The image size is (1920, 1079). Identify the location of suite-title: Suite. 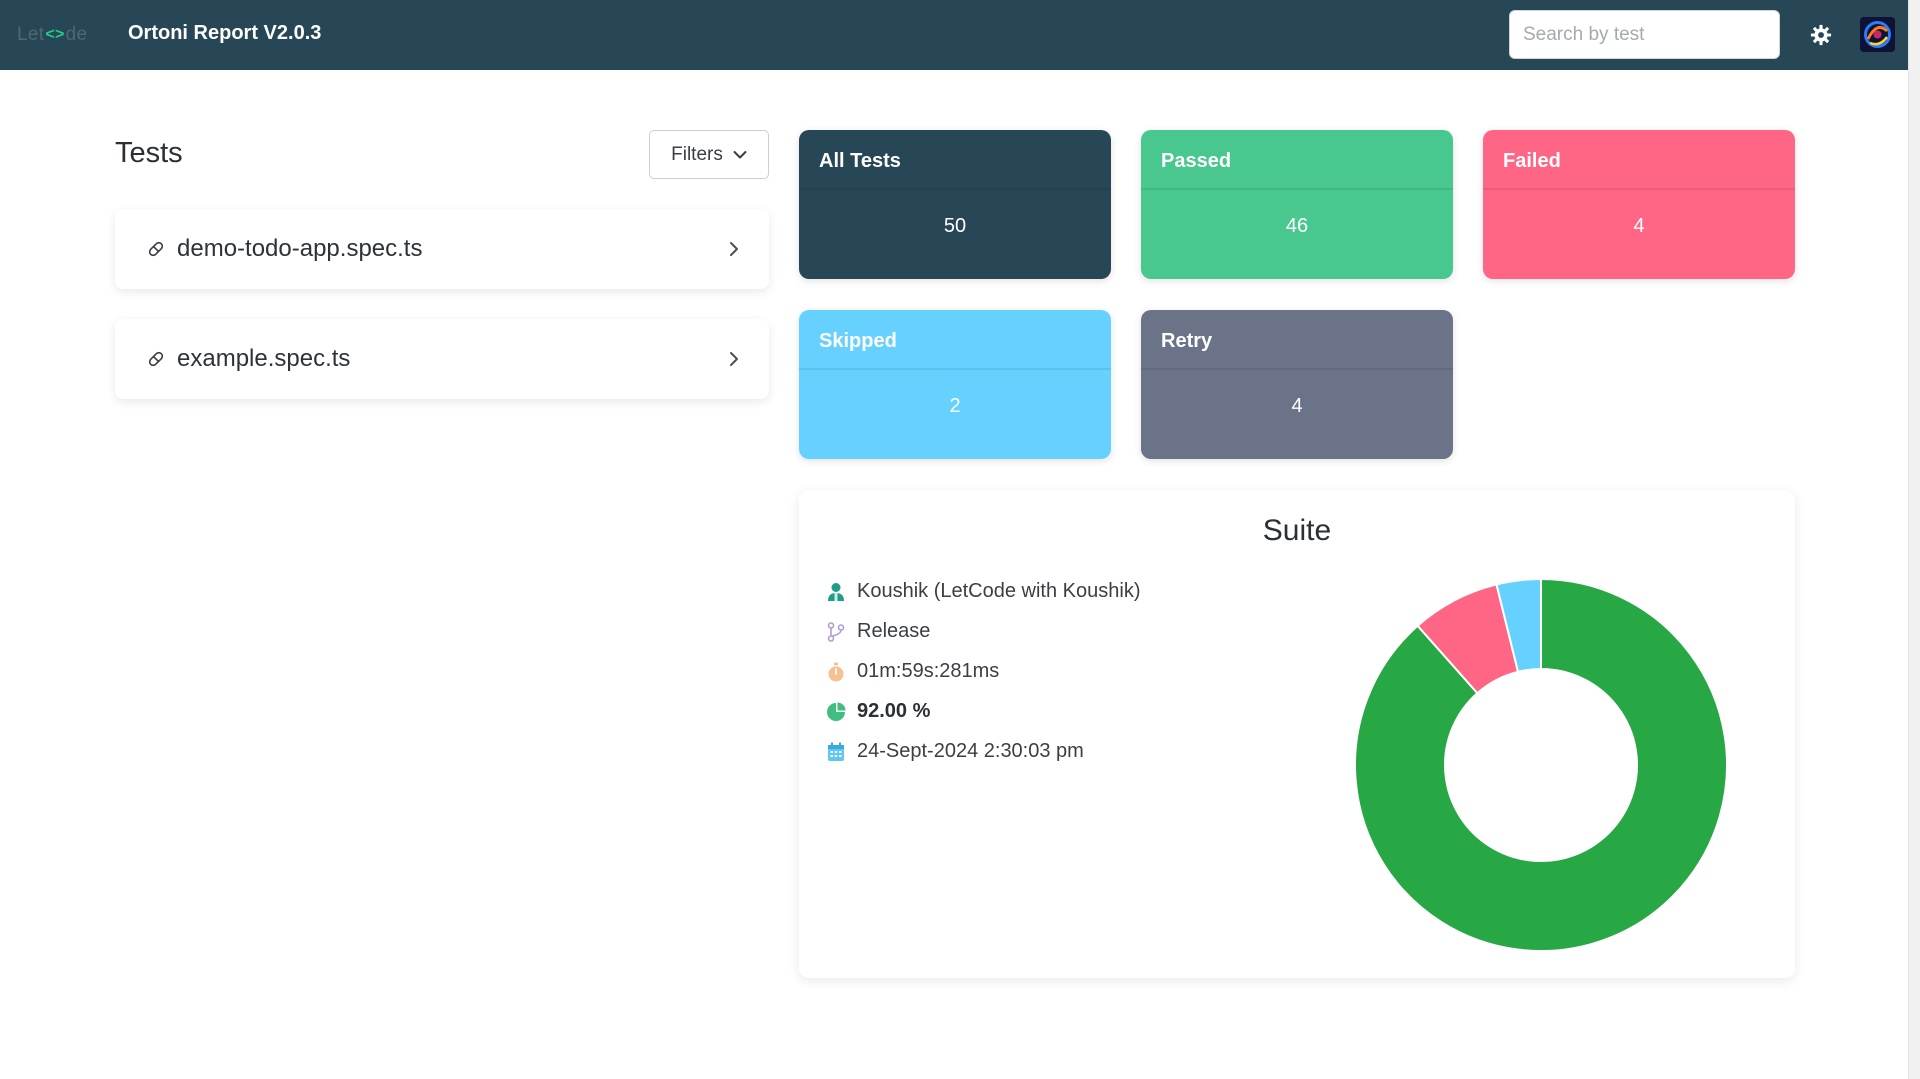
(1297, 530).